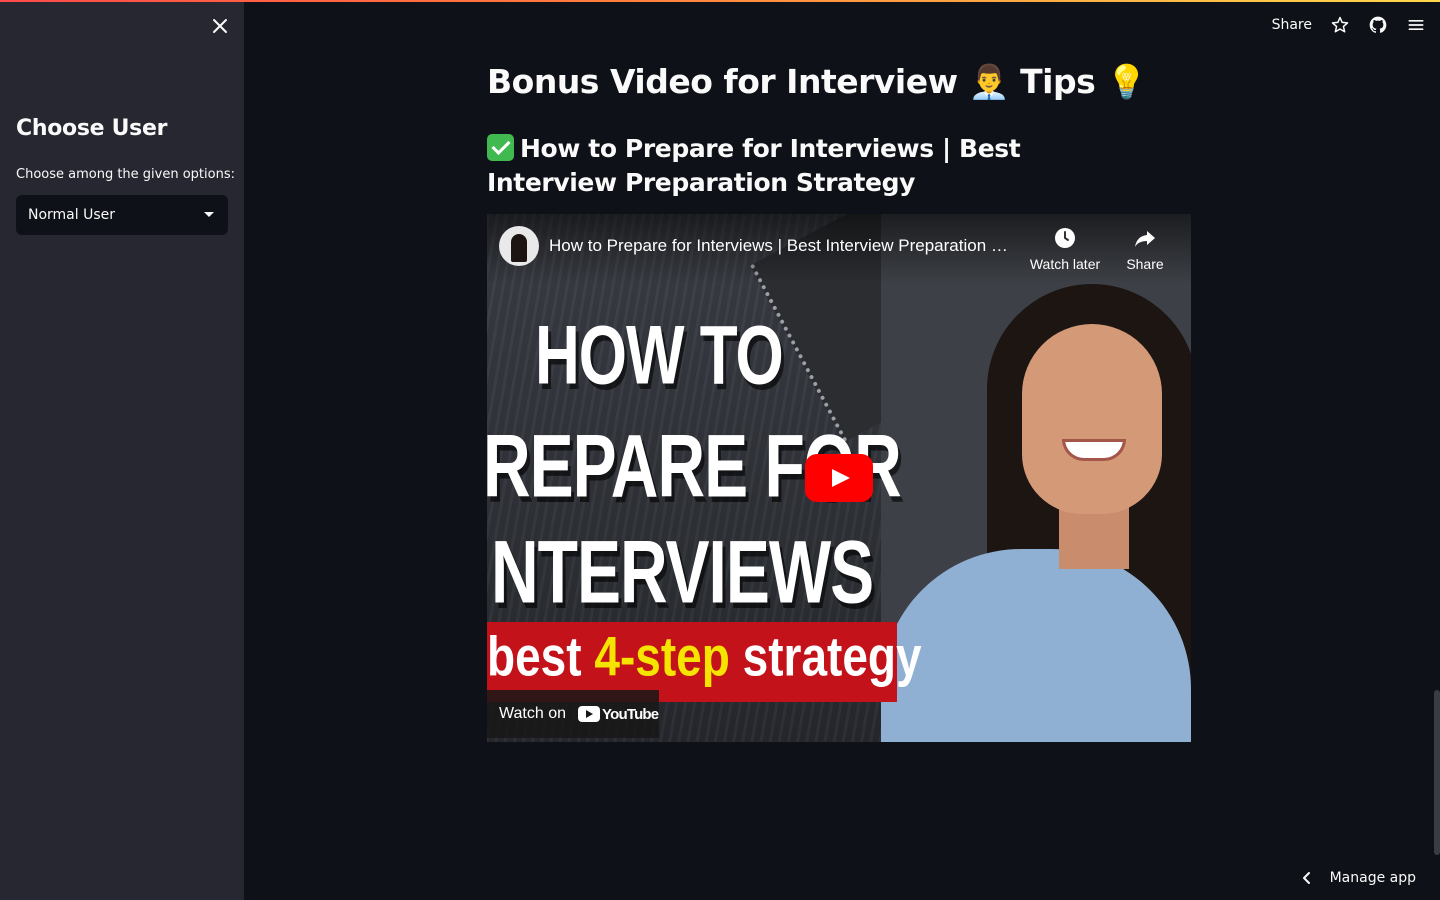 The height and width of the screenshot is (900, 1440). Describe the element at coordinates (125, 174) in the screenshot. I see `select-label: Choose among the given options:` at that location.